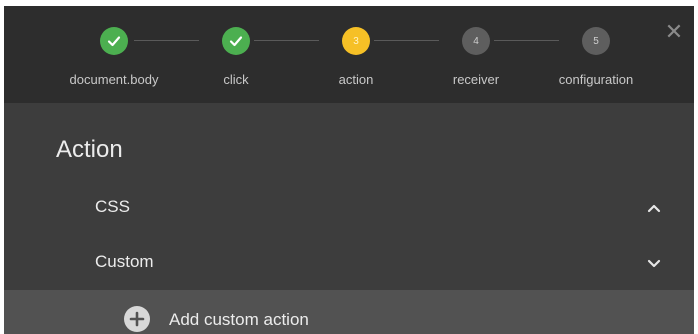 Image resolution: width=698 pixels, height=334 pixels. I want to click on step-label: configuration, so click(596, 79).